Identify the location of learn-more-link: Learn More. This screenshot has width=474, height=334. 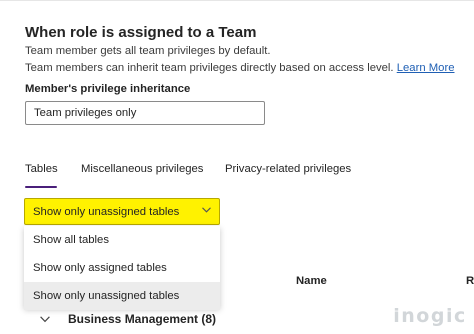
(426, 68).